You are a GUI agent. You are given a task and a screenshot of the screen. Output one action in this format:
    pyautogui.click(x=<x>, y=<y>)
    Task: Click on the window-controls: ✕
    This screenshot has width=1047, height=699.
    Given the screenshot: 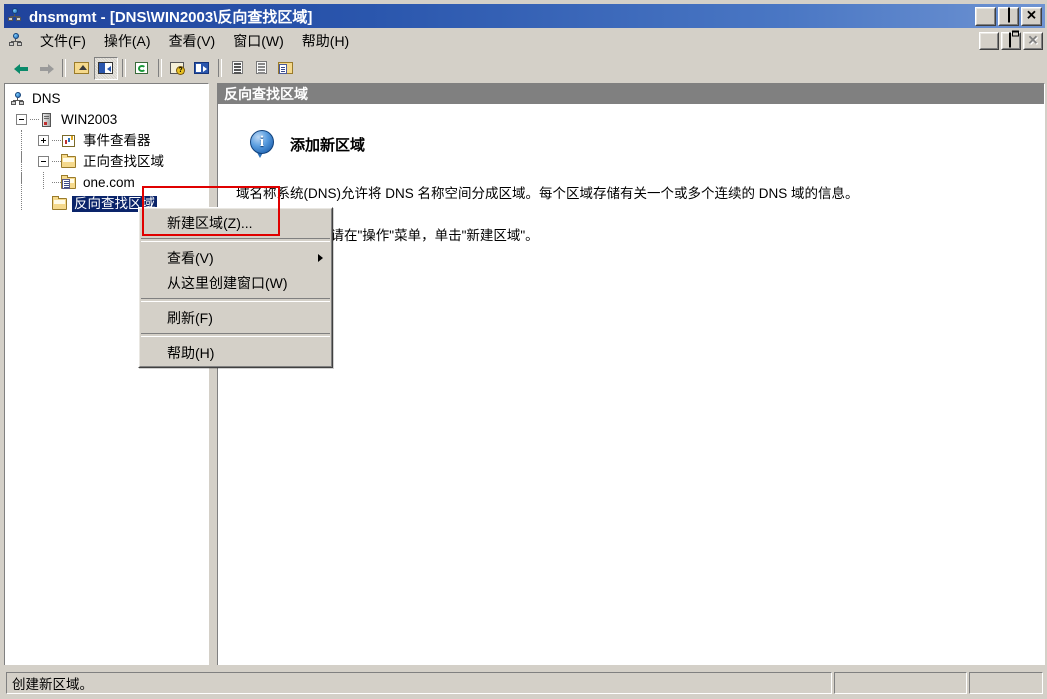 What is the action you would take?
    pyautogui.click(x=1008, y=16)
    